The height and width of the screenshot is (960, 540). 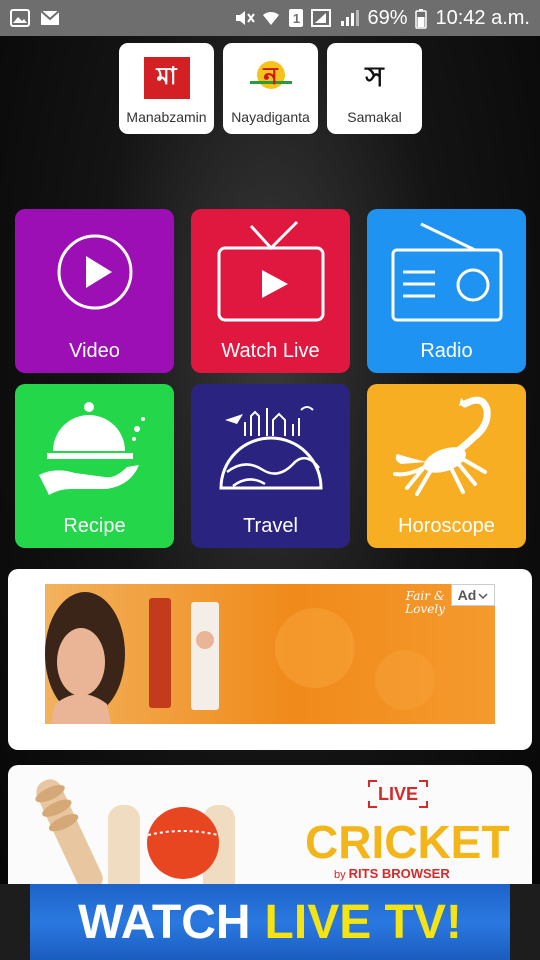 I want to click on serving-cloche-icon, so click(x=94, y=446).